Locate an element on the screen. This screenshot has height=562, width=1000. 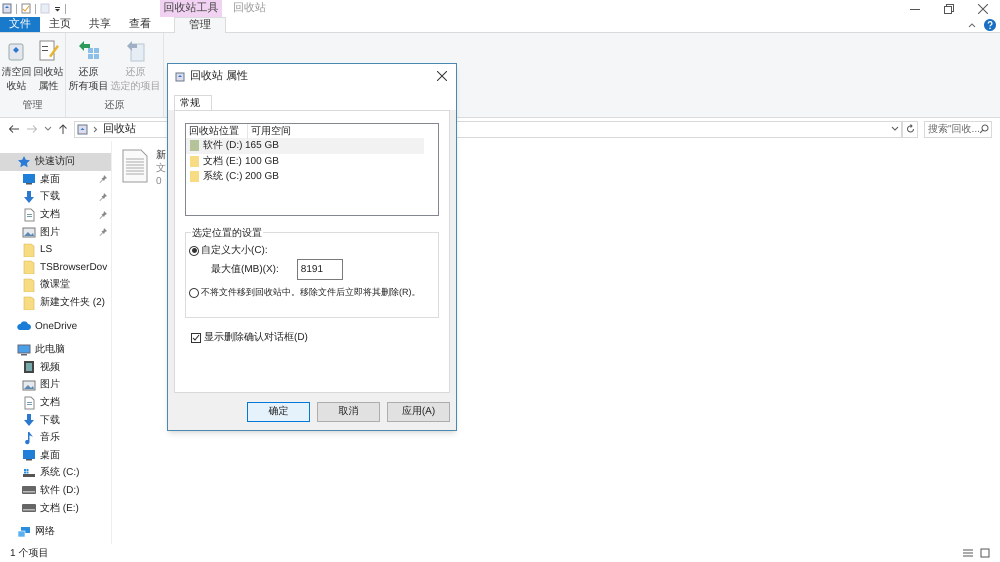
nav-item: 视频 is located at coordinates (55, 367).